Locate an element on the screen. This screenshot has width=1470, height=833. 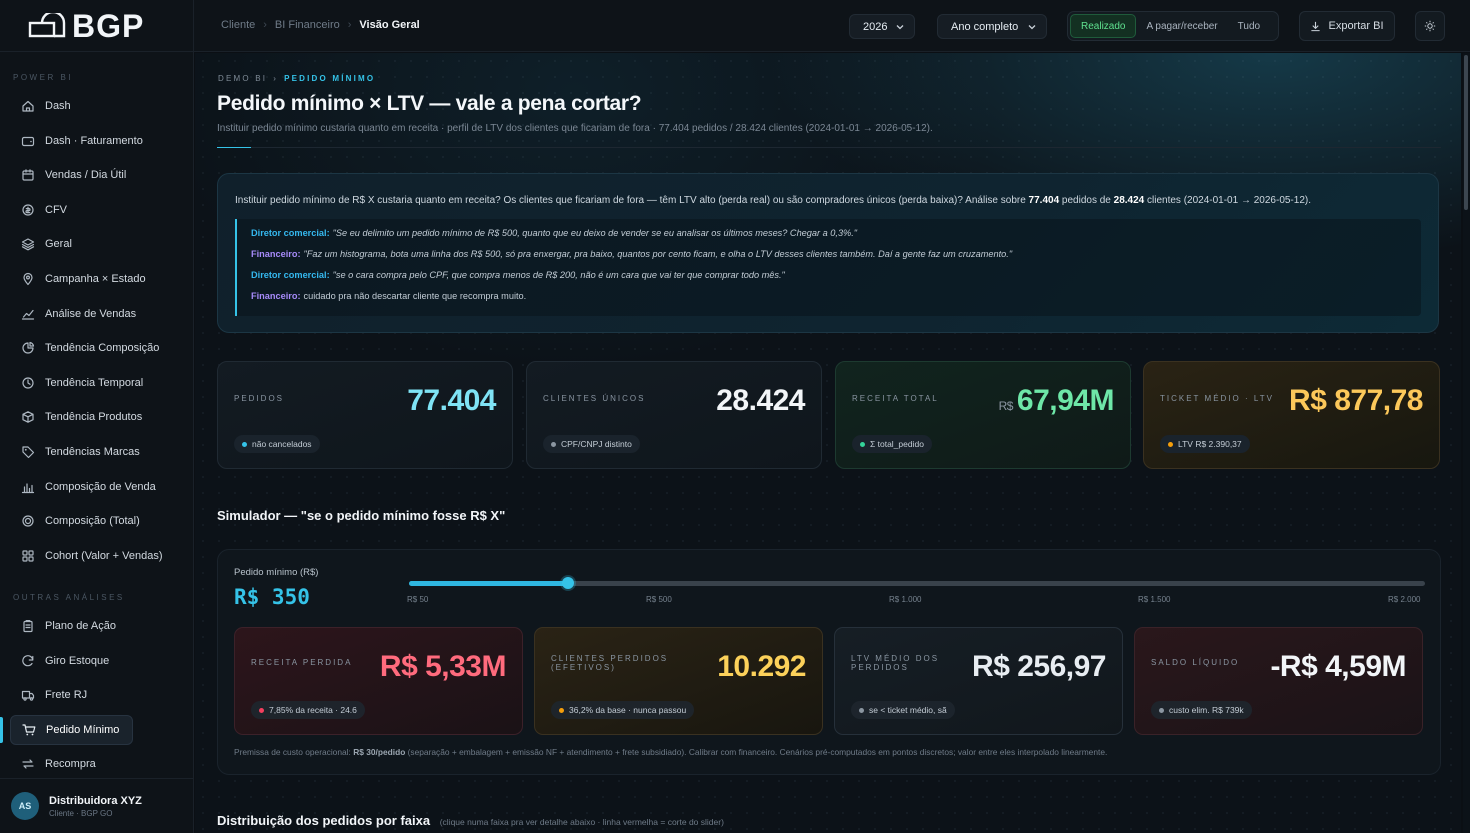
logo: BGP is located at coordinates (96, 26).